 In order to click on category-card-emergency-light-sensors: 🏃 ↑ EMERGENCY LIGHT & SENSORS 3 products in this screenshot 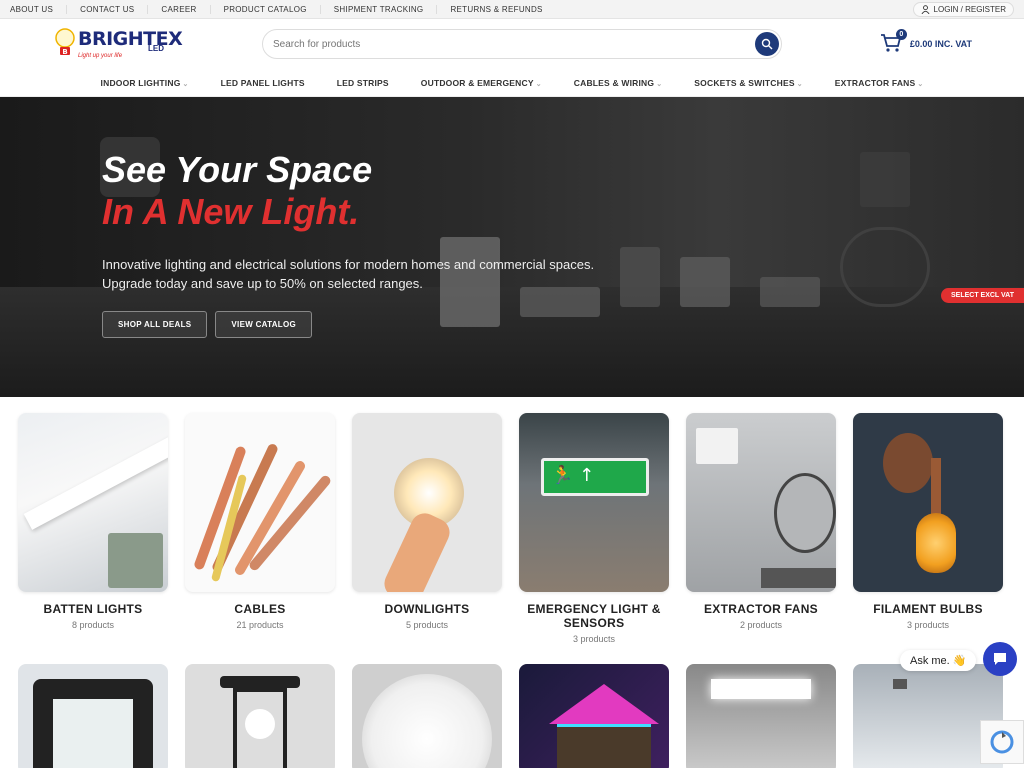, I will do `click(594, 528)`.